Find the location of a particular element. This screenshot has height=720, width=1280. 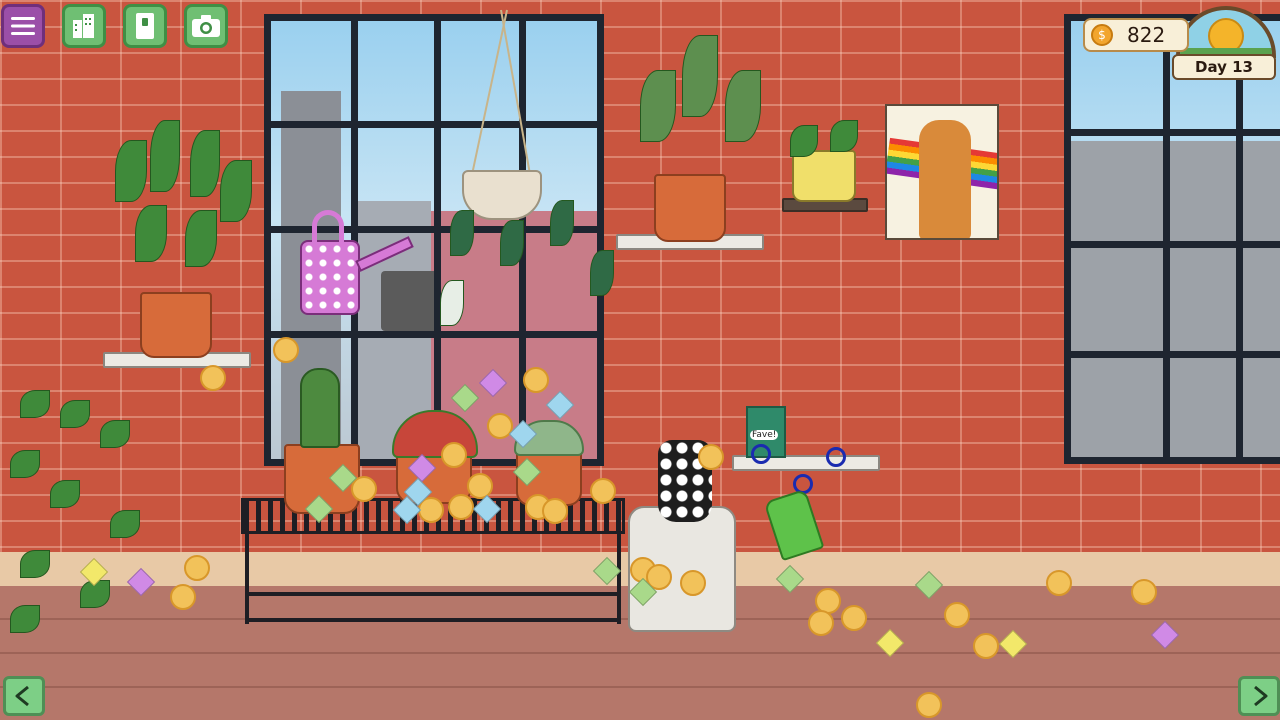

journal-icon is located at coordinates (145, 26).